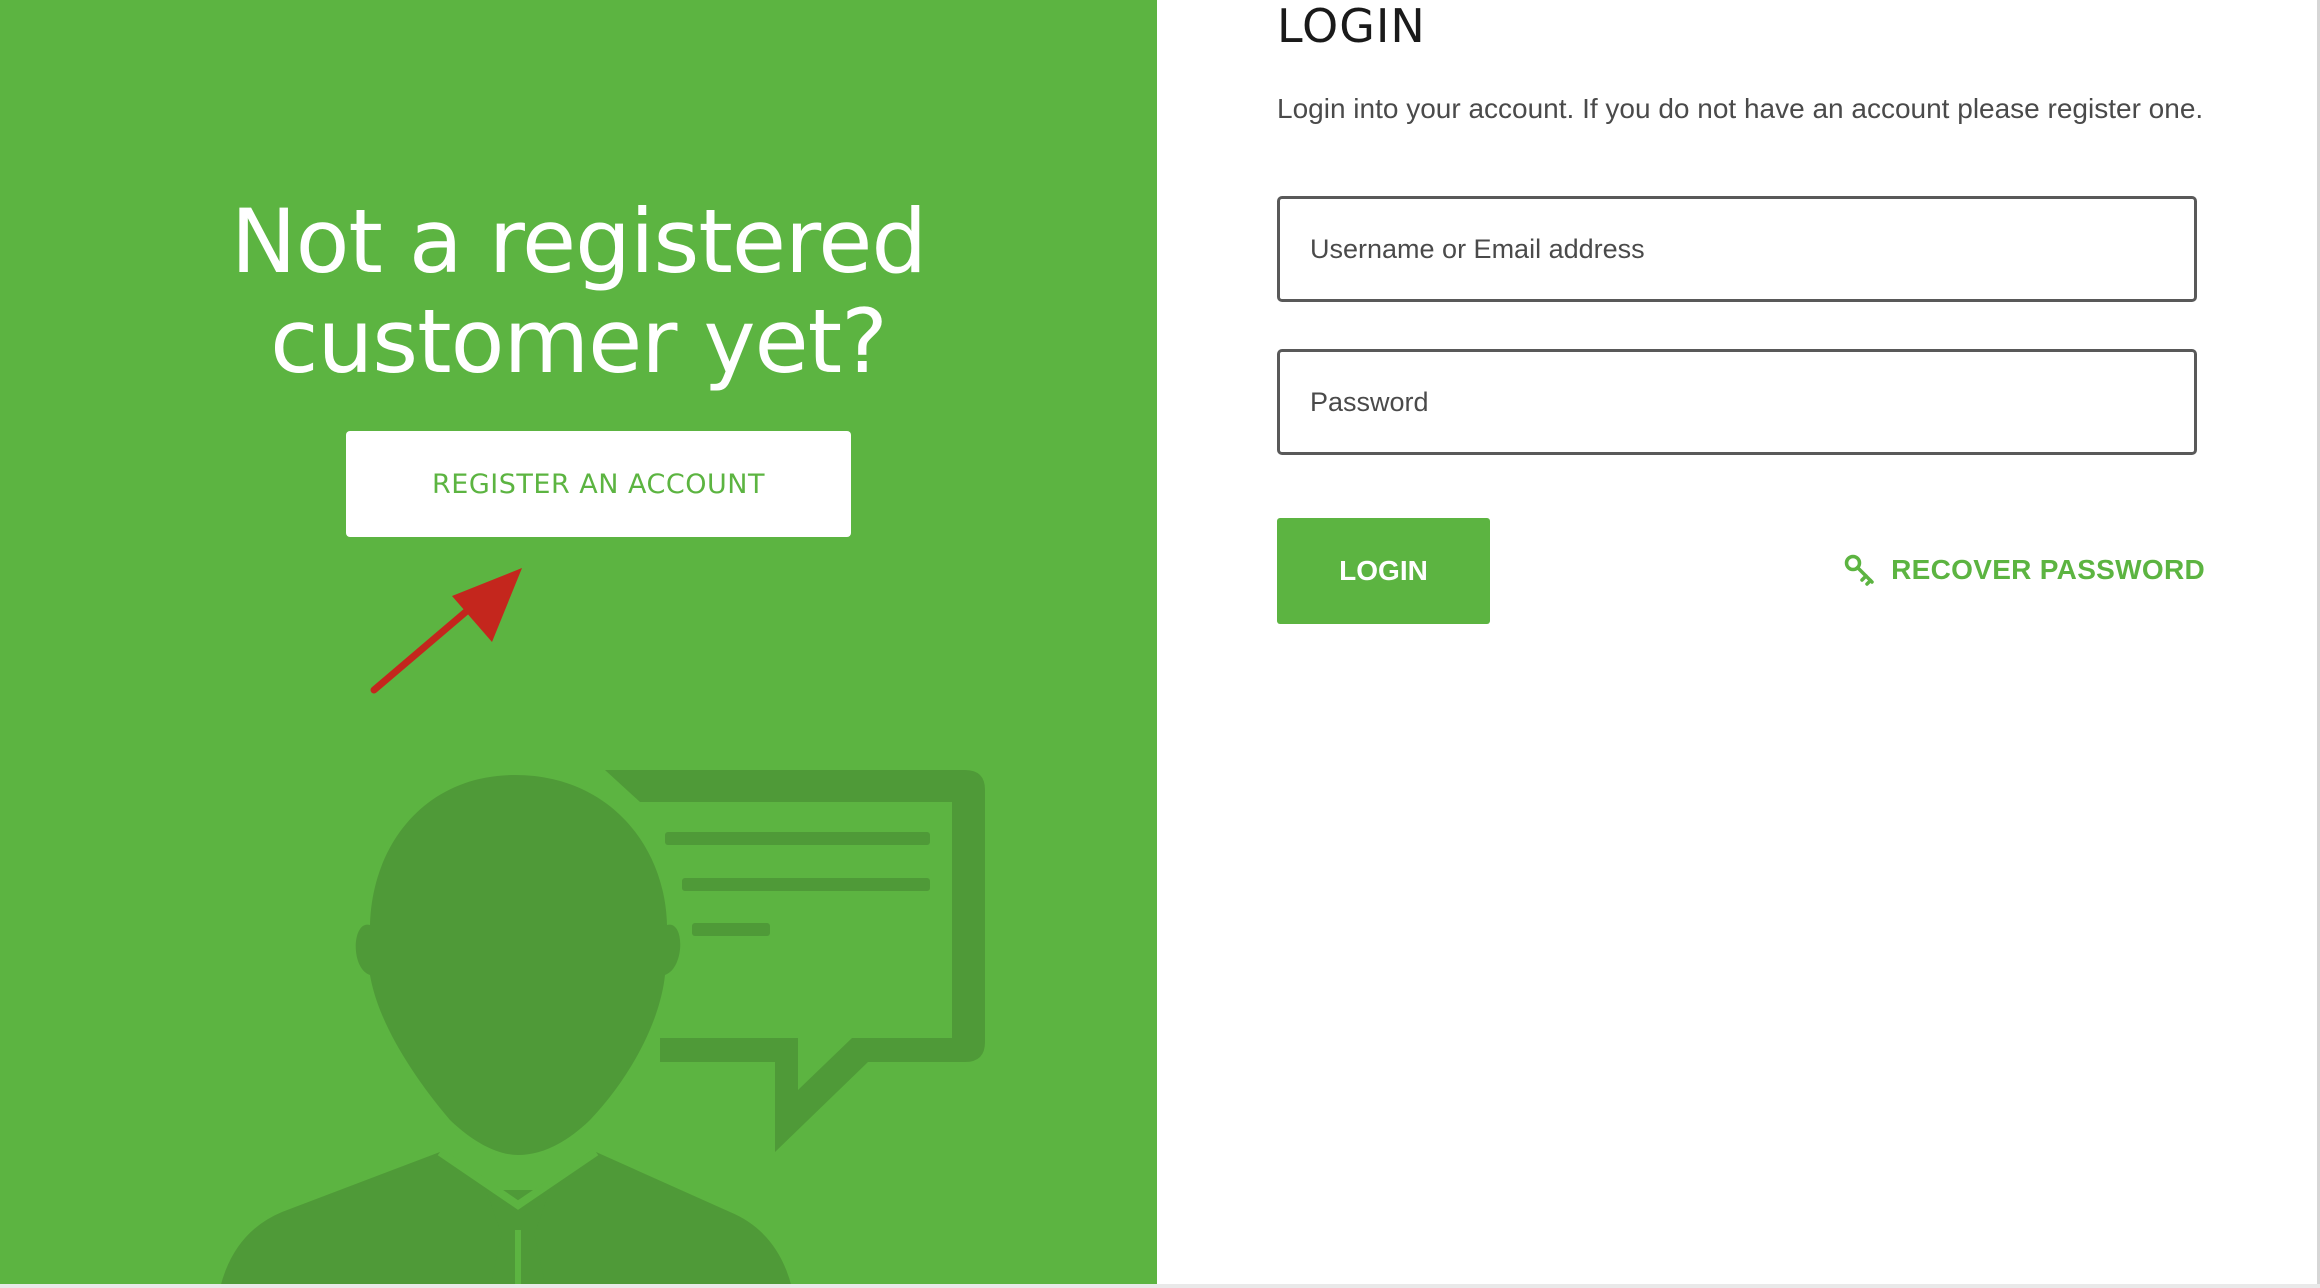  What do you see at coordinates (598, 484) in the screenshot?
I see `register-account-button: REGISTER AN ACCOUNT` at bounding box center [598, 484].